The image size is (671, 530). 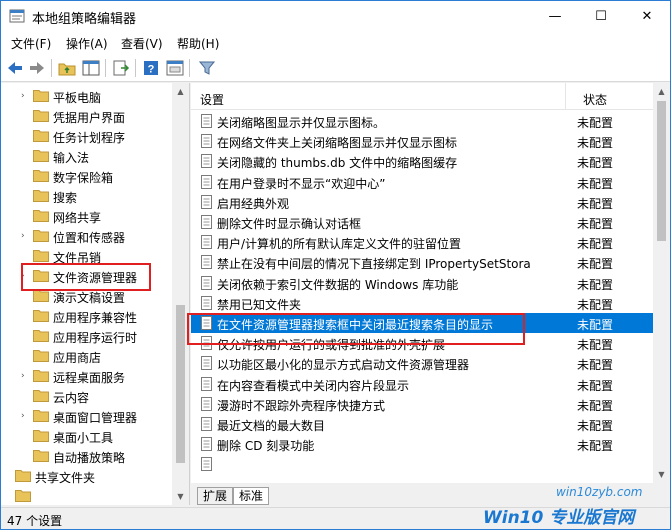 I want to click on help-button: ?, so click(x=151, y=68).